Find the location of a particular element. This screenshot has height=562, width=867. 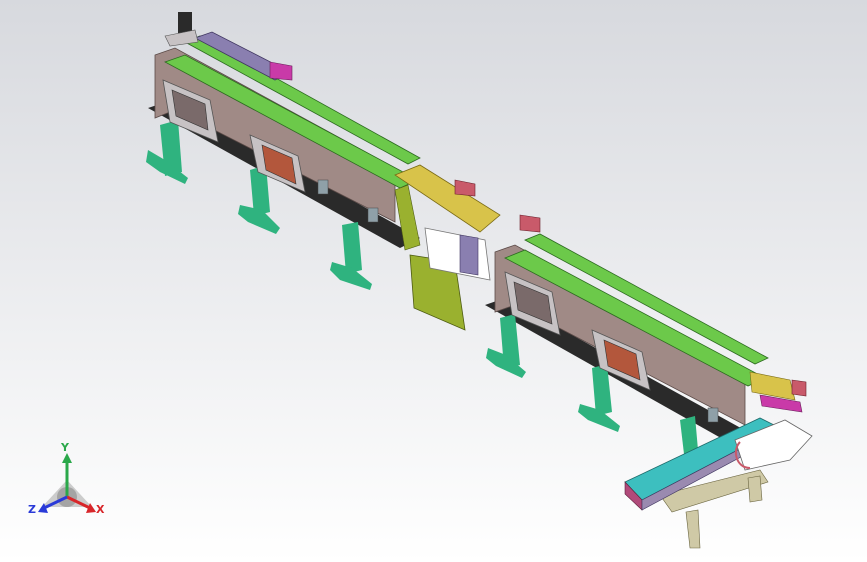

triad-x-label: X is located at coordinates (100, 509).